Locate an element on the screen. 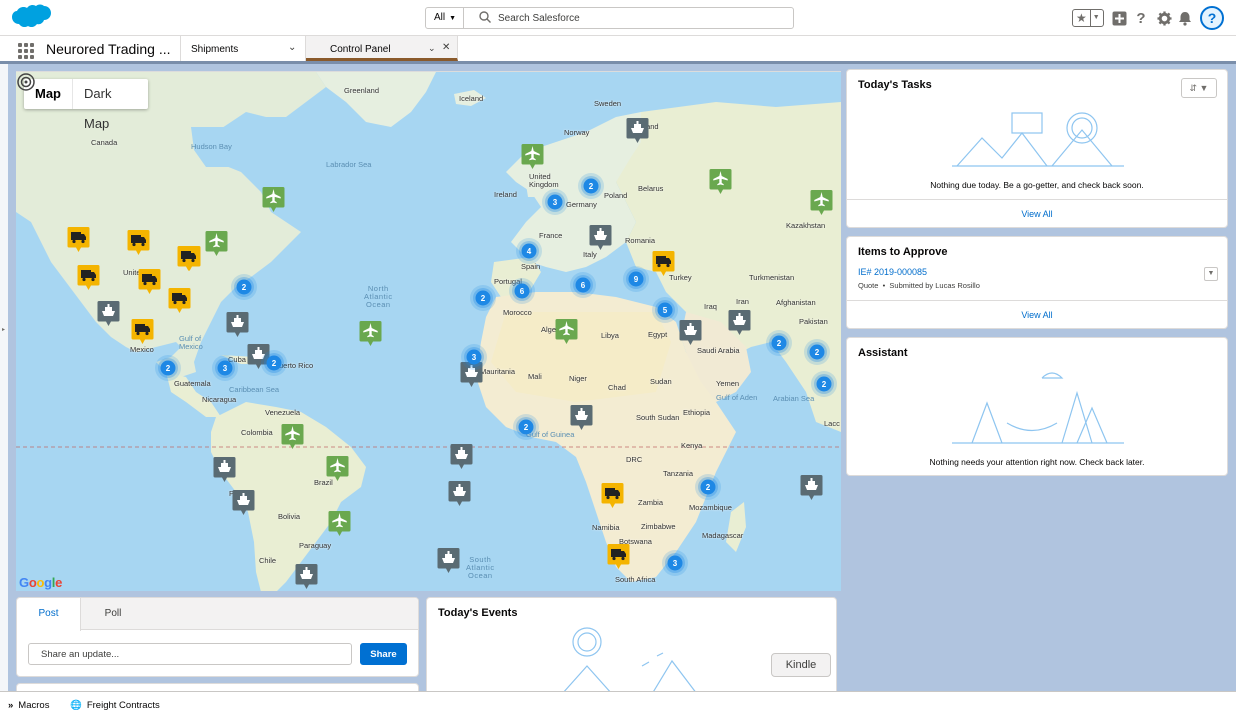  macros-label: Macros is located at coordinates (34, 705).